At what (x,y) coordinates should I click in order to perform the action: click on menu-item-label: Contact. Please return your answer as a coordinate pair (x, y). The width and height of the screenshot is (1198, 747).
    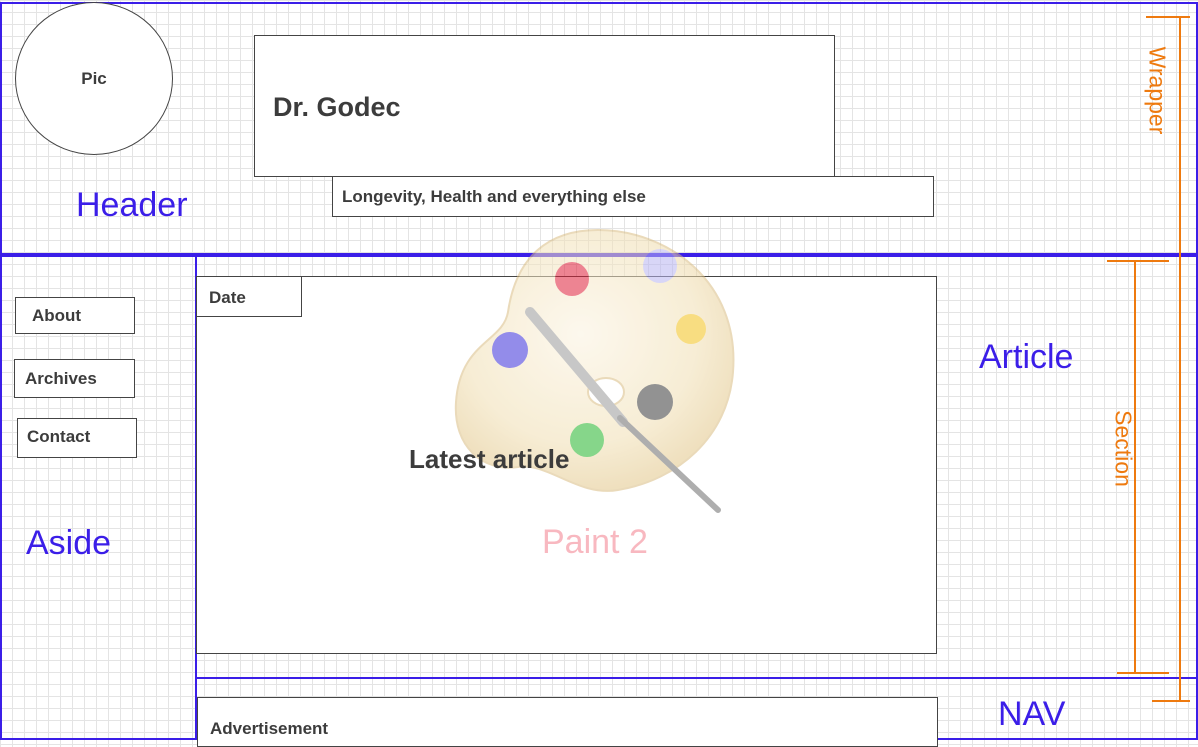
    Looking at the image, I should click on (59, 436).